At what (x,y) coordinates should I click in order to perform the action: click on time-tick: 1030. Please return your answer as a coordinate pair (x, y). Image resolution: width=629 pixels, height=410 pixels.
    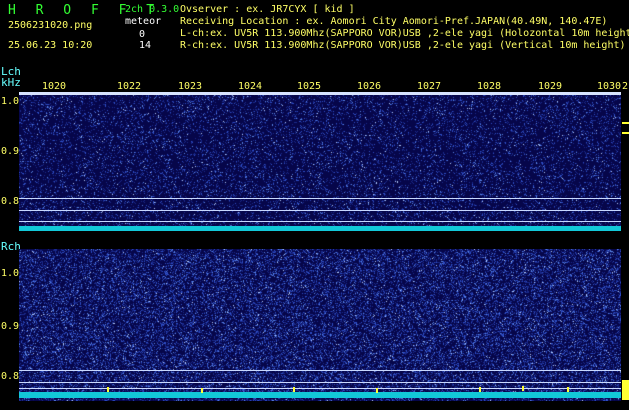
    Looking at the image, I should click on (609, 86).